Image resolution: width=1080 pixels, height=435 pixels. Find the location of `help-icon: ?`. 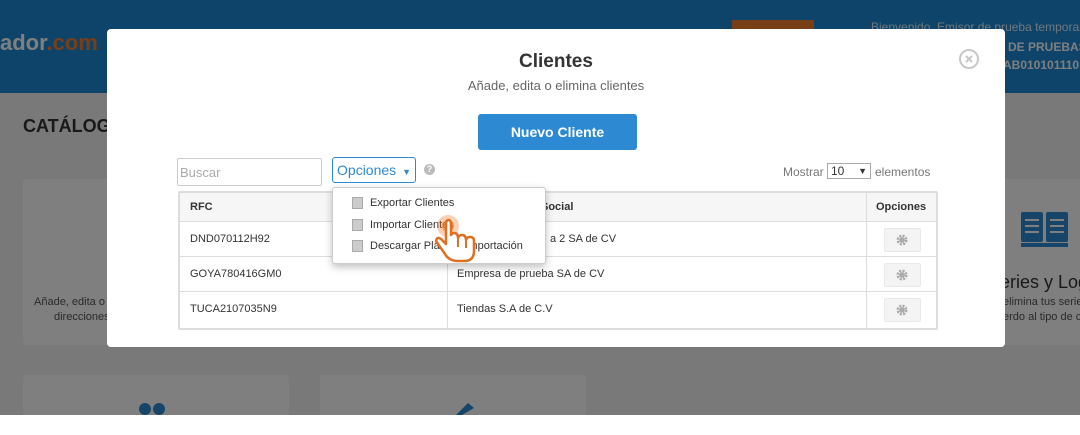

help-icon: ? is located at coordinates (429, 169).